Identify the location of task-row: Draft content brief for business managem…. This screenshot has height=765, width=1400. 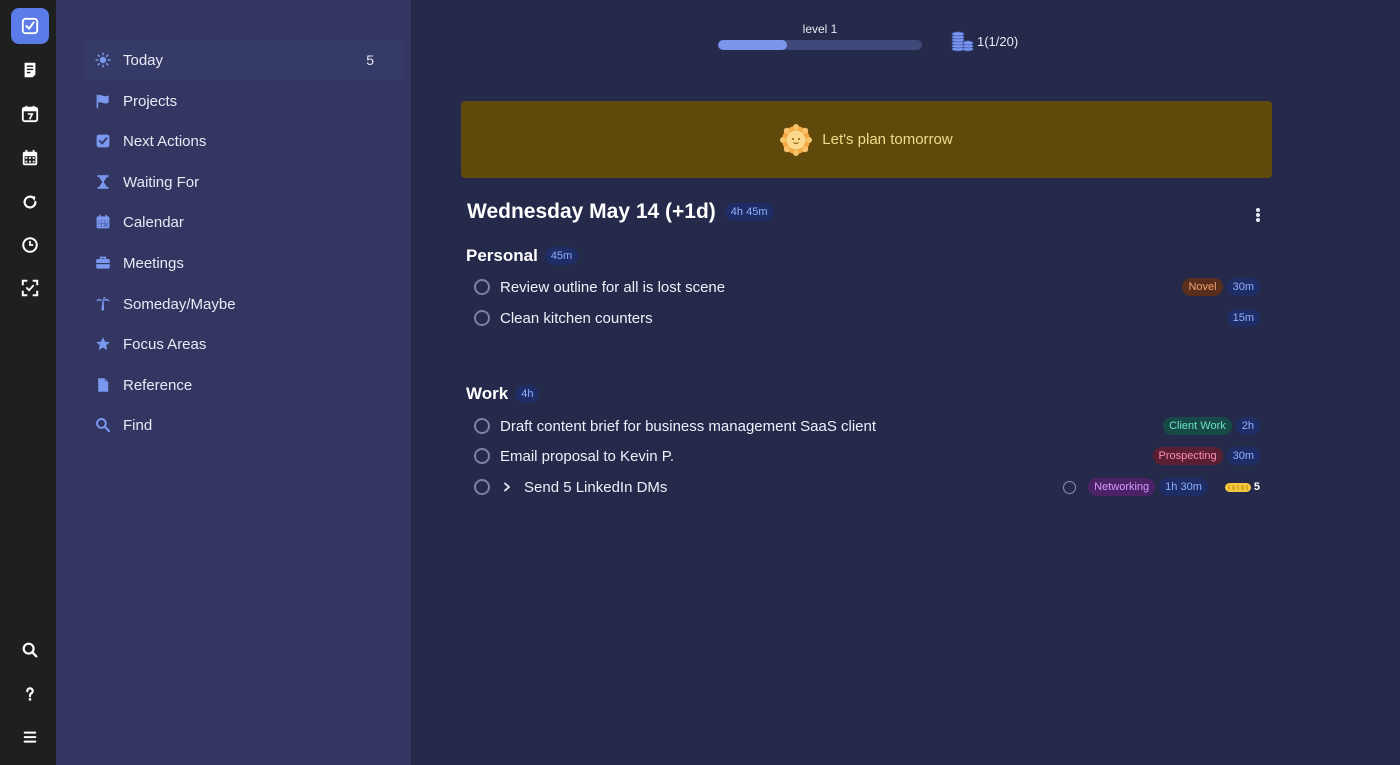
(870, 426).